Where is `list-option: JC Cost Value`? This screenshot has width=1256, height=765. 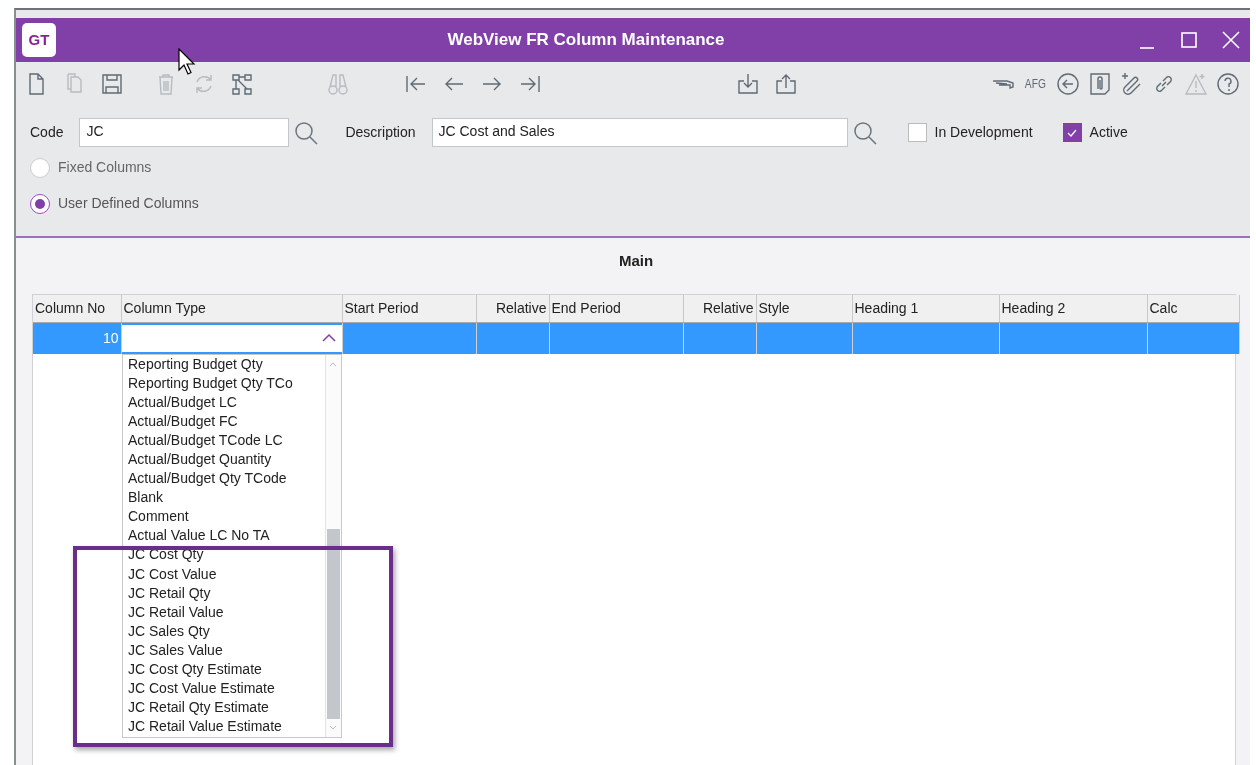
list-option: JC Cost Value is located at coordinates (226, 574).